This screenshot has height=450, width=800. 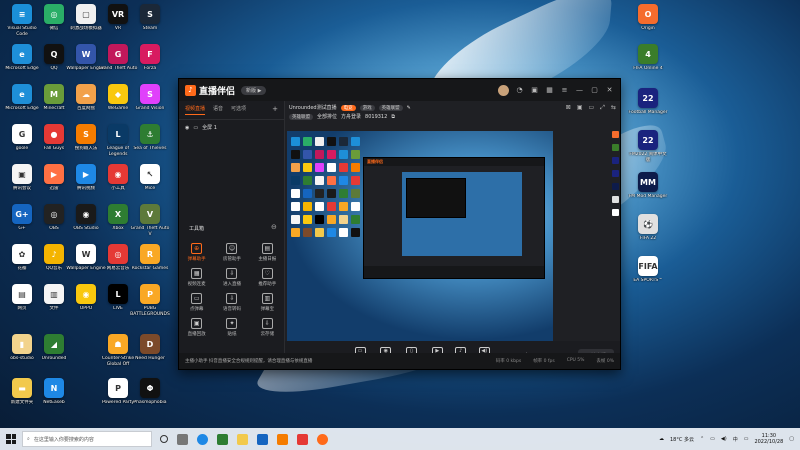 I want to click on screen-icon: ▭, so click(x=591, y=108).